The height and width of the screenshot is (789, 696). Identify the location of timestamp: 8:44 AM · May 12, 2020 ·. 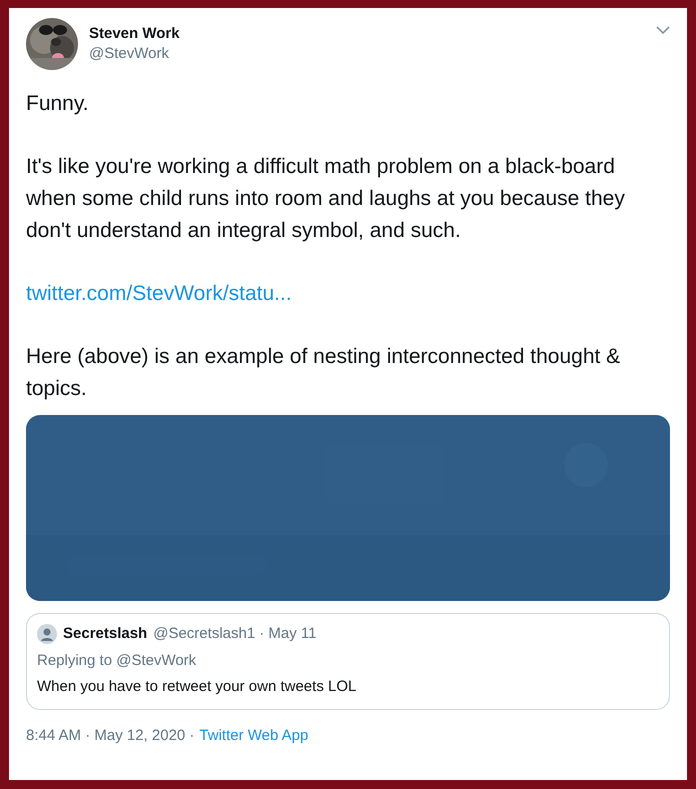
(110, 736).